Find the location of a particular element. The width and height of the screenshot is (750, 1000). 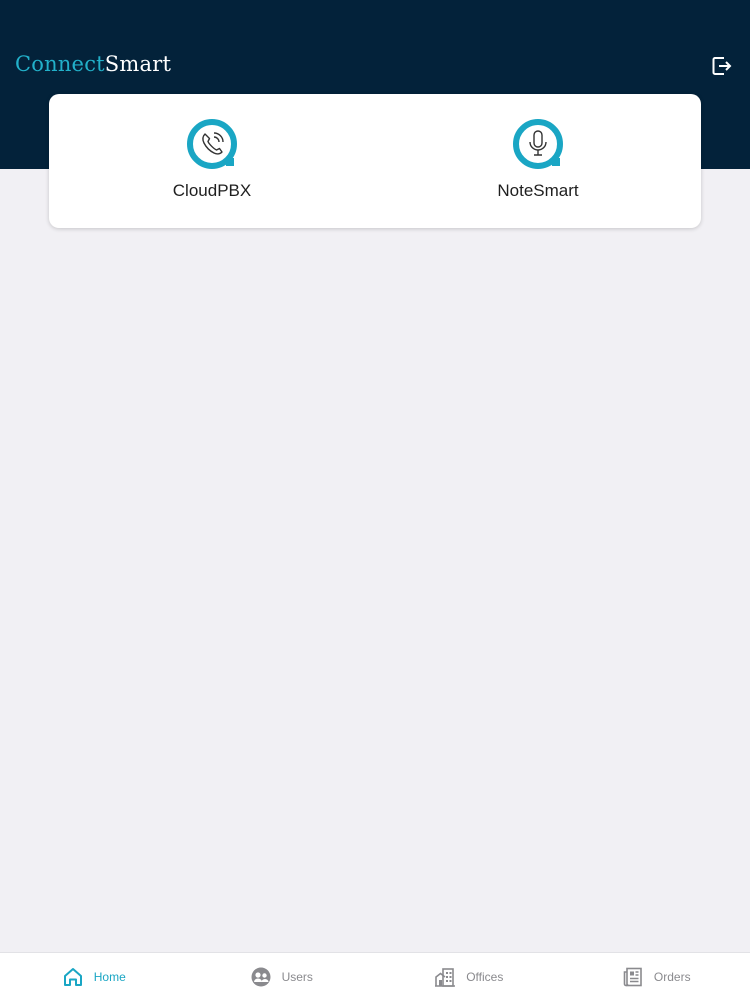

tab-users: Users is located at coordinates (282, 976).